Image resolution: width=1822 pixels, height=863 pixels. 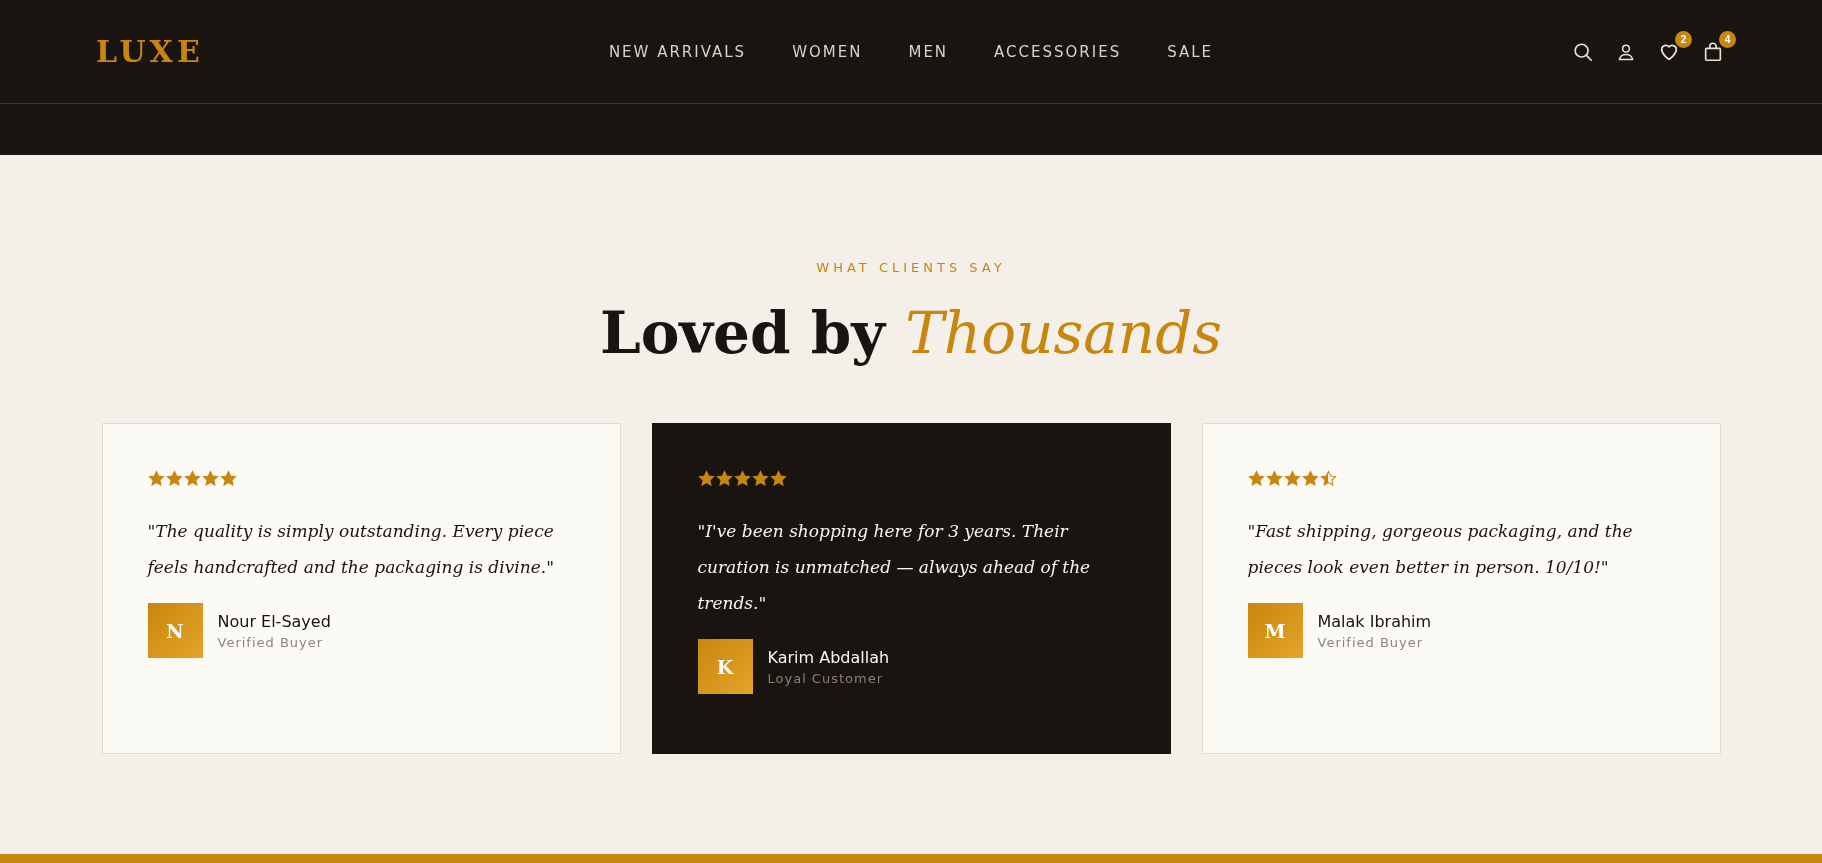 What do you see at coordinates (274, 621) in the screenshot?
I see `customer-name: Nour El-Sayed` at bounding box center [274, 621].